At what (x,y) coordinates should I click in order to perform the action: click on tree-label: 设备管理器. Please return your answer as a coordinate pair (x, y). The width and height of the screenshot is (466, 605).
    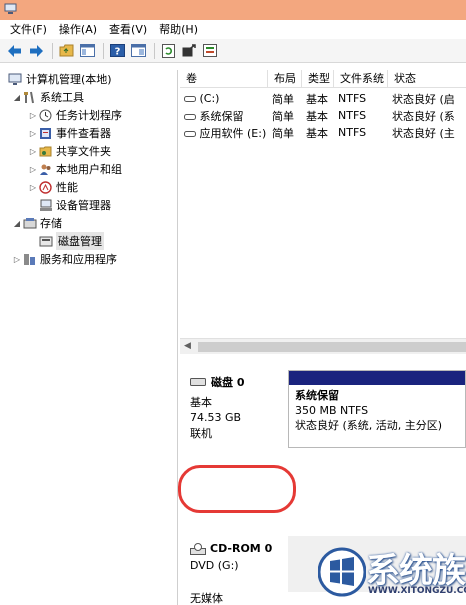
    Looking at the image, I should click on (83, 205).